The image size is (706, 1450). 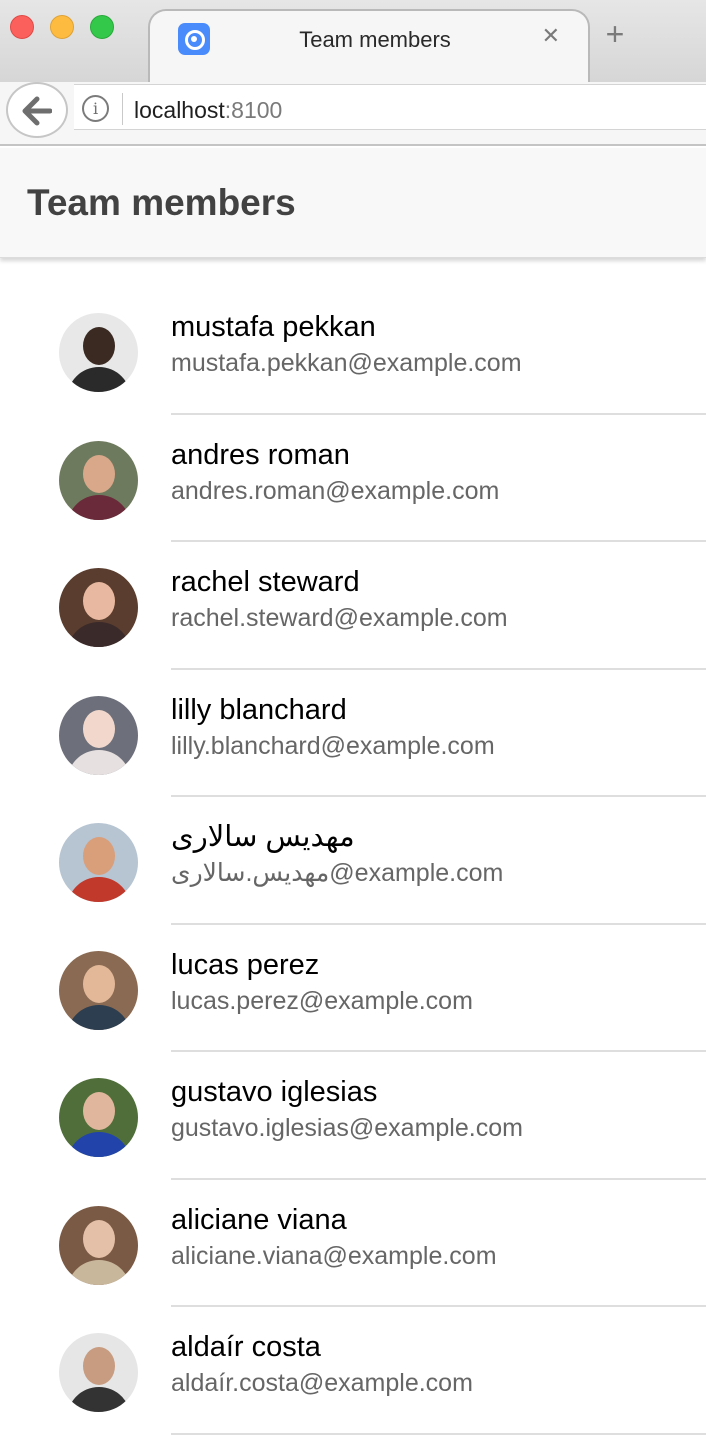 What do you see at coordinates (62, 27) in the screenshot?
I see `minimize-window-button` at bounding box center [62, 27].